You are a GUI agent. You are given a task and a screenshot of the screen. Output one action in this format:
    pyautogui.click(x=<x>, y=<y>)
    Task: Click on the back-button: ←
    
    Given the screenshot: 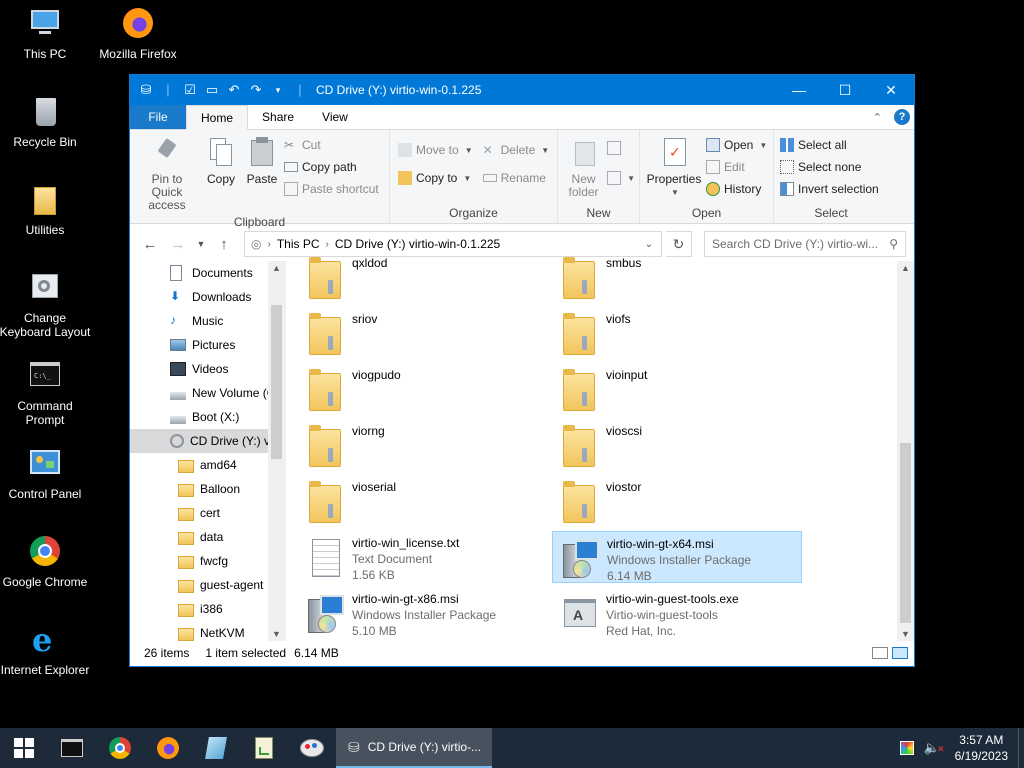 What is the action you would take?
    pyautogui.click(x=150, y=244)
    